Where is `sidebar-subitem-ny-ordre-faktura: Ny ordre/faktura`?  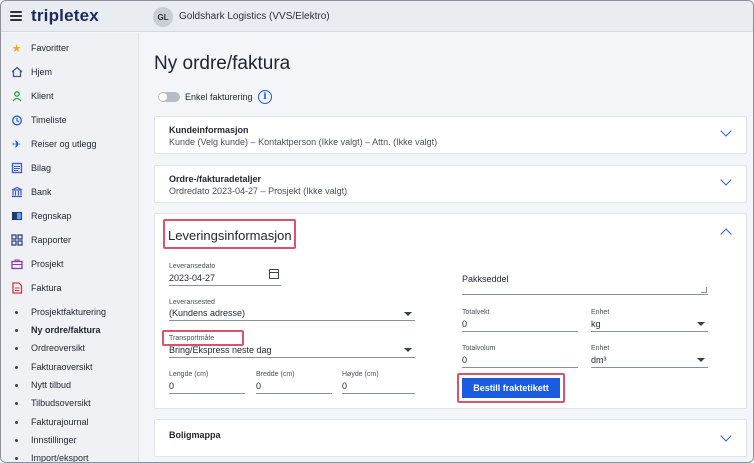
sidebar-subitem-ny-ordre-faktura: Ny ordre/faktura is located at coordinates (70, 330).